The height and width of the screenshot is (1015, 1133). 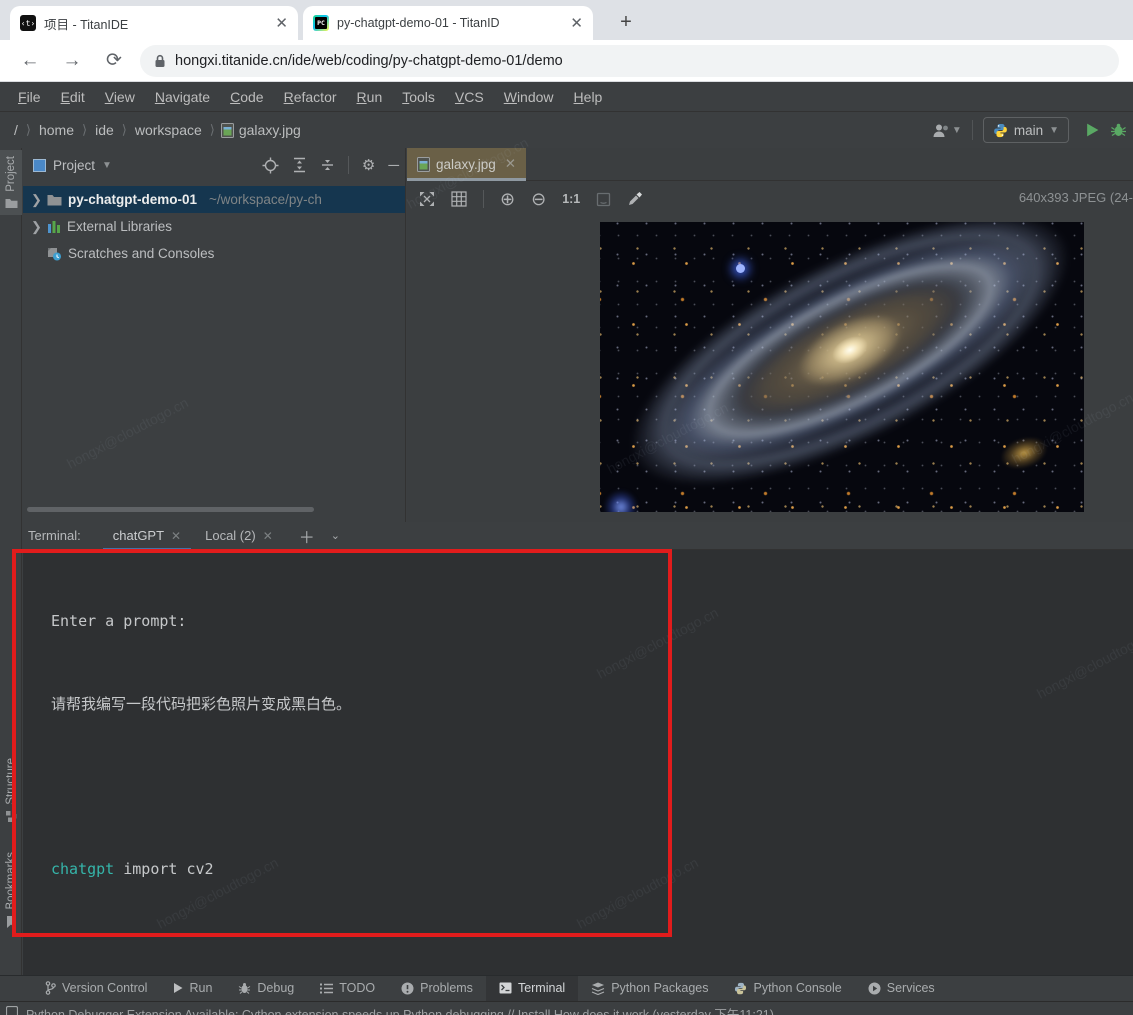 I want to click on run-config-selector: main ▼, so click(x=1025, y=130).